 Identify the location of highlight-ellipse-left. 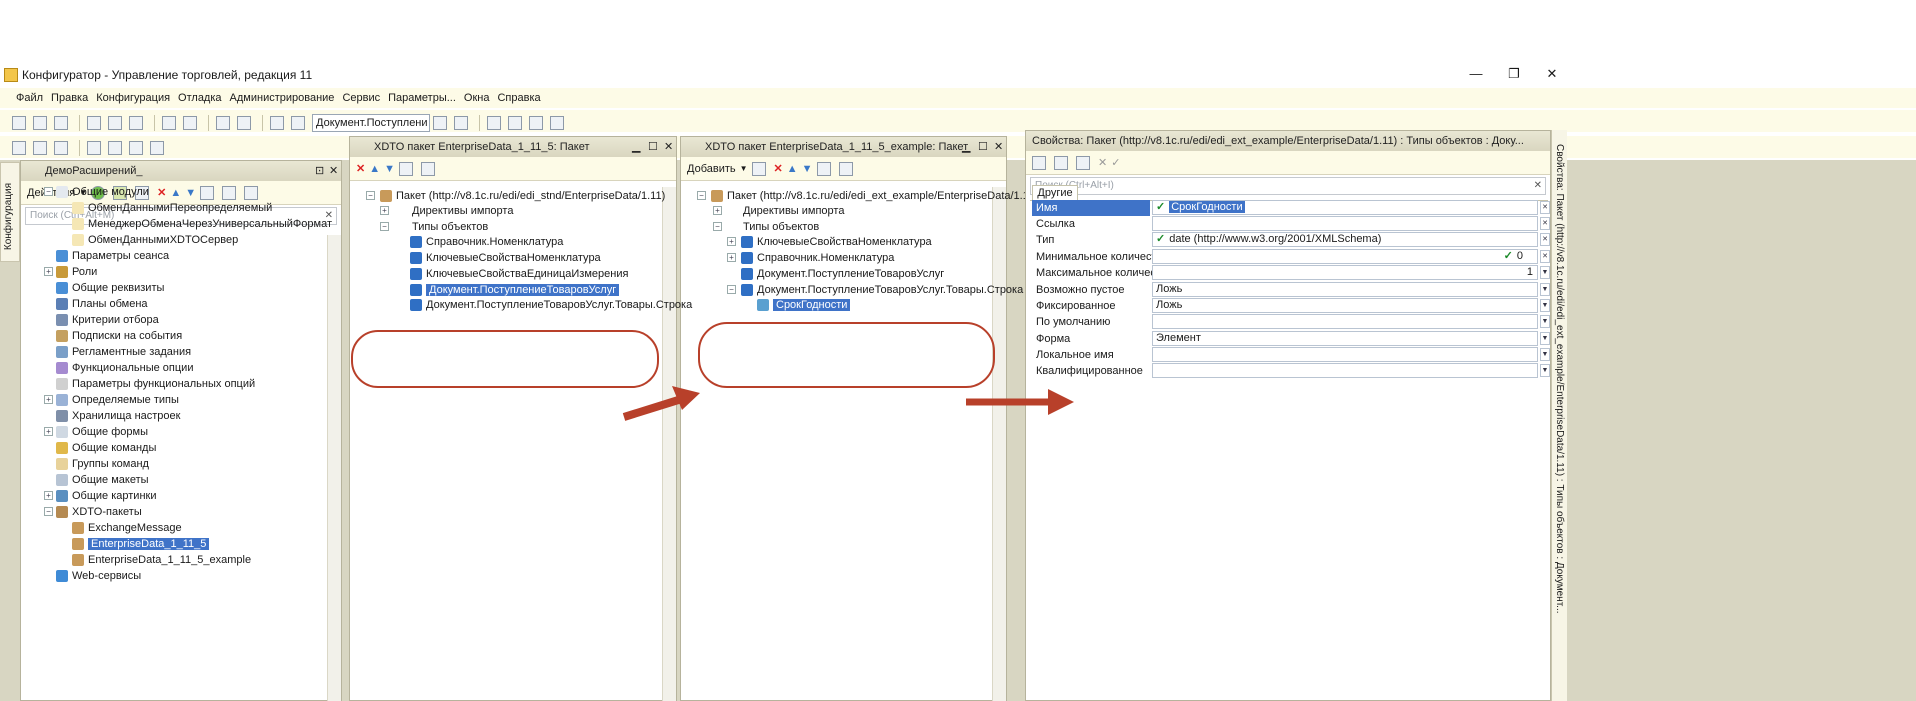
(505, 359).